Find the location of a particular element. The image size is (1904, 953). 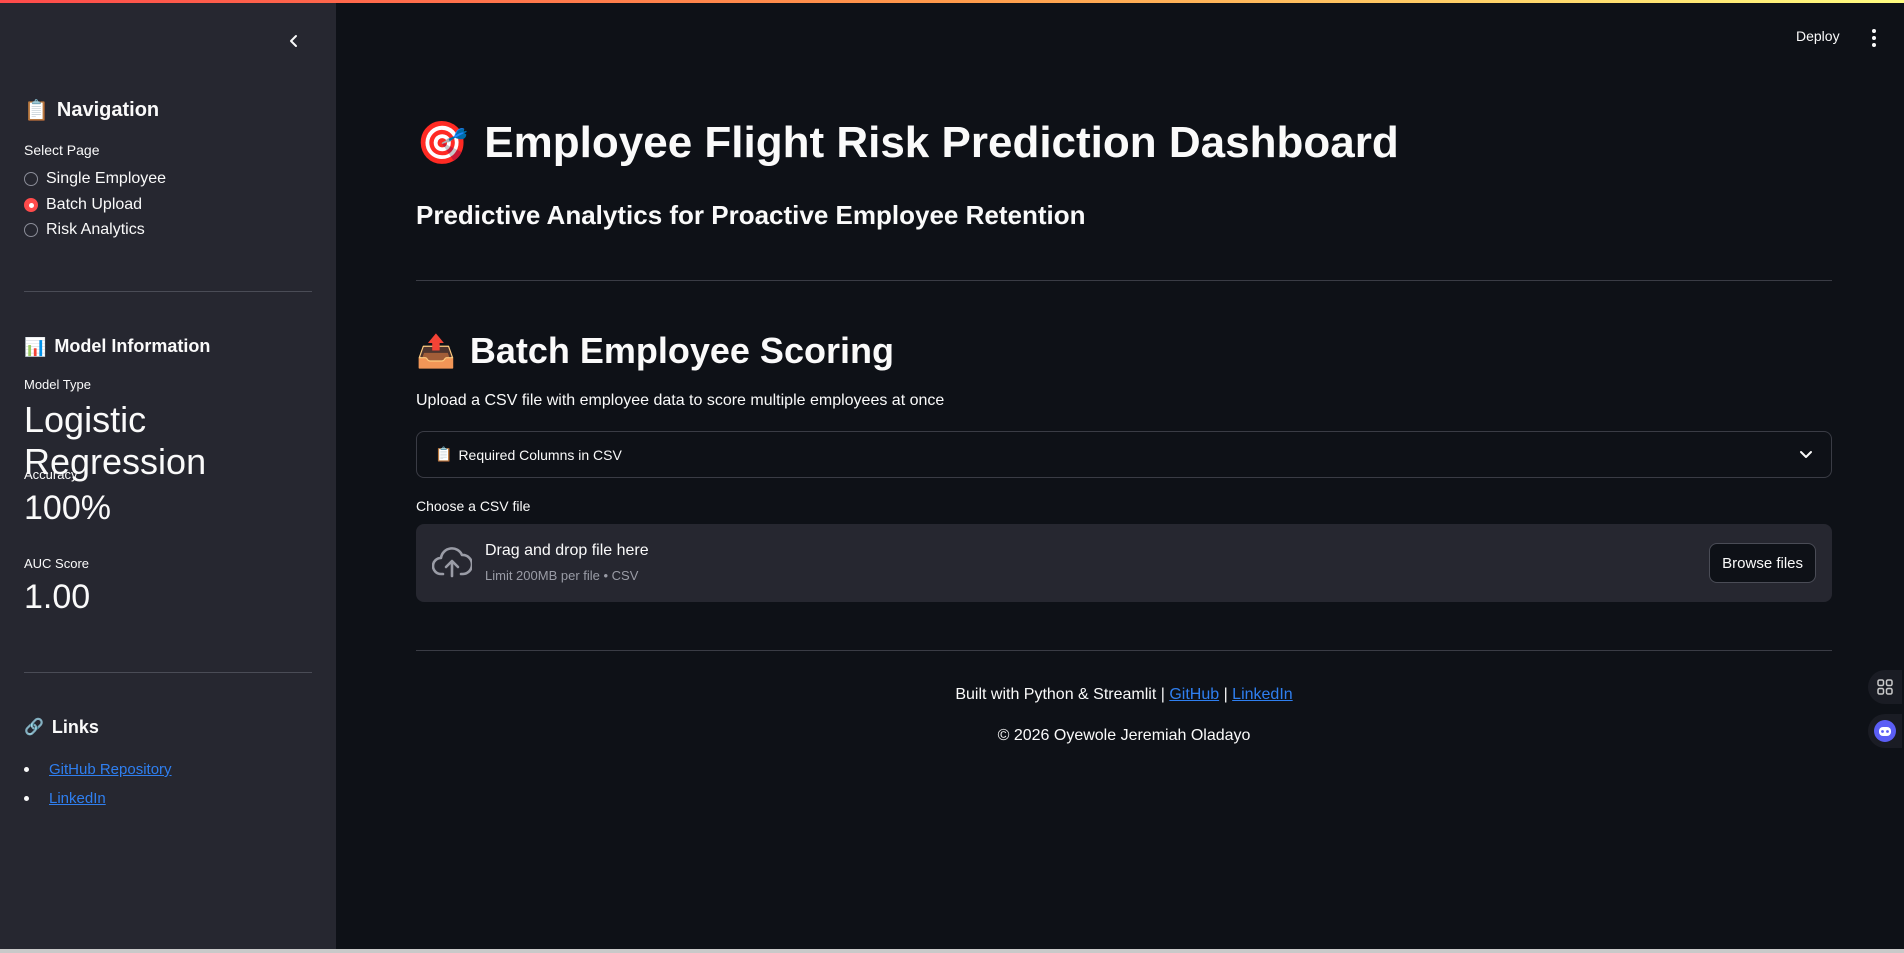

footer-built-with: Built with Python & Streamlit | is located at coordinates (1062, 694).